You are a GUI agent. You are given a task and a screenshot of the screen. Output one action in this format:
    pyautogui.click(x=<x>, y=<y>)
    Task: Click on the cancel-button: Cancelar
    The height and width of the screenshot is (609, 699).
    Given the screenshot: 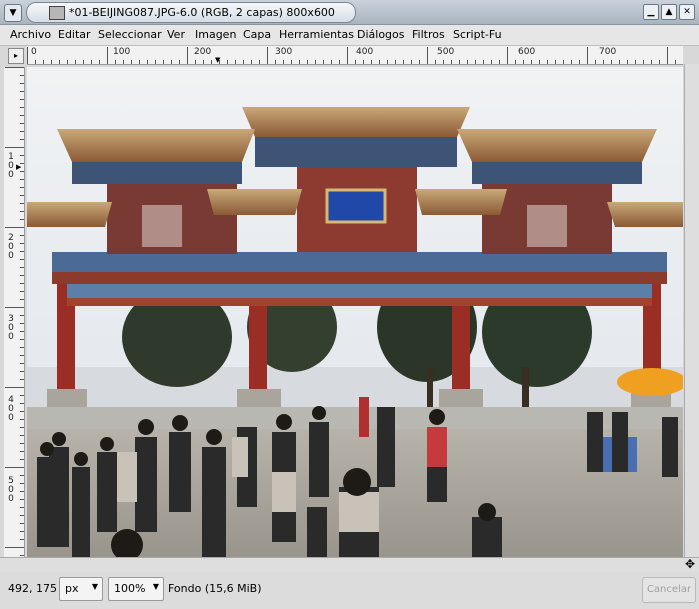 What is the action you would take?
    pyautogui.click(x=669, y=590)
    